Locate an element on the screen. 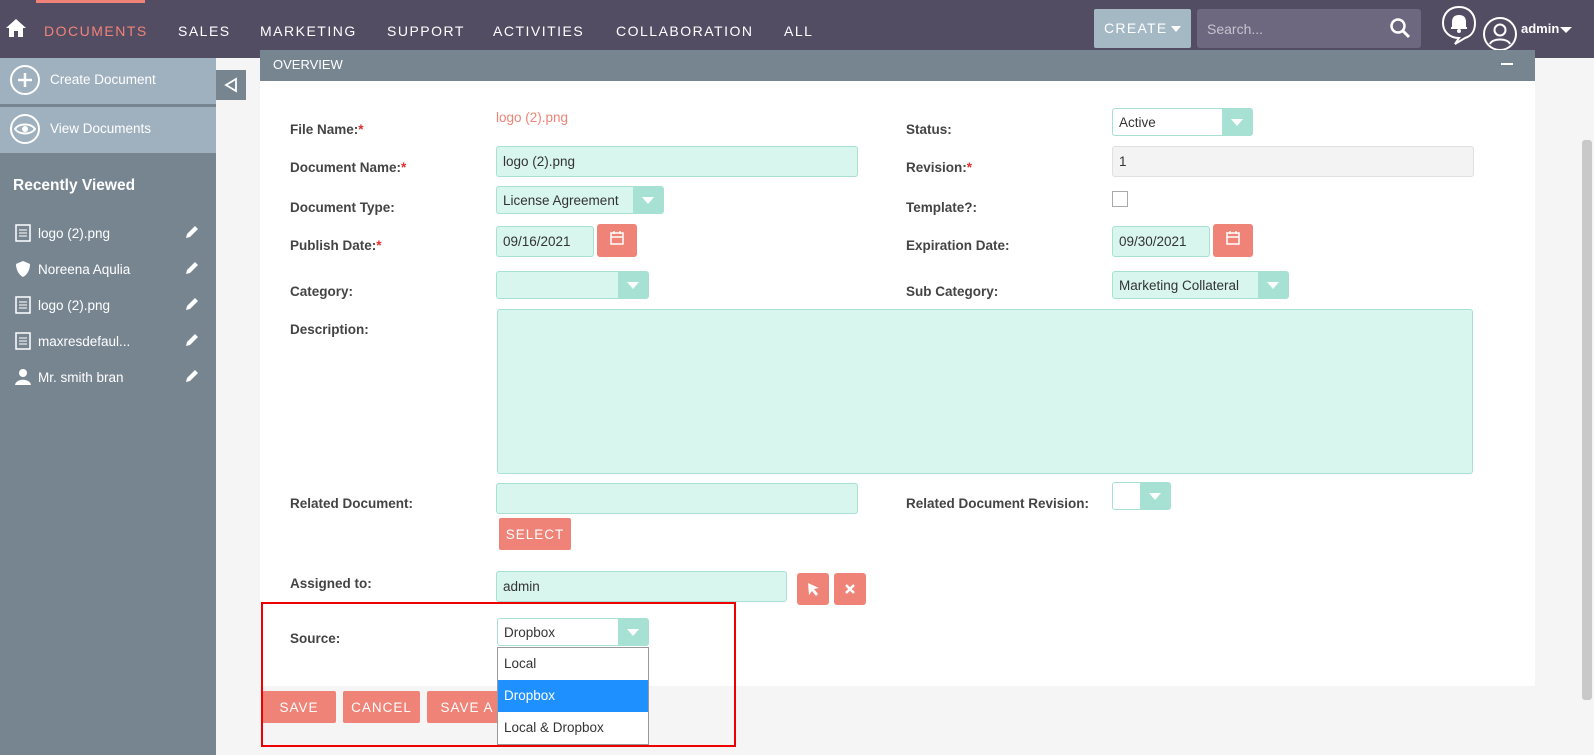 The height and width of the screenshot is (755, 1594). revision-label: Revision:* is located at coordinates (939, 167).